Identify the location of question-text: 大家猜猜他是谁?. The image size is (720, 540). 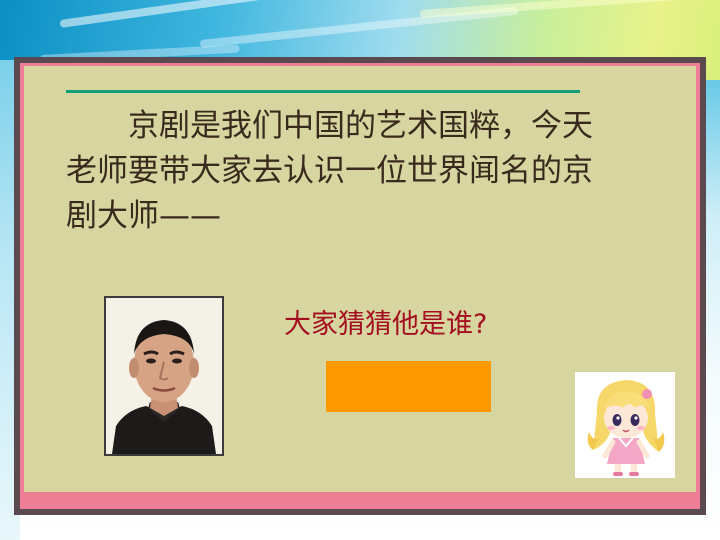
(386, 324).